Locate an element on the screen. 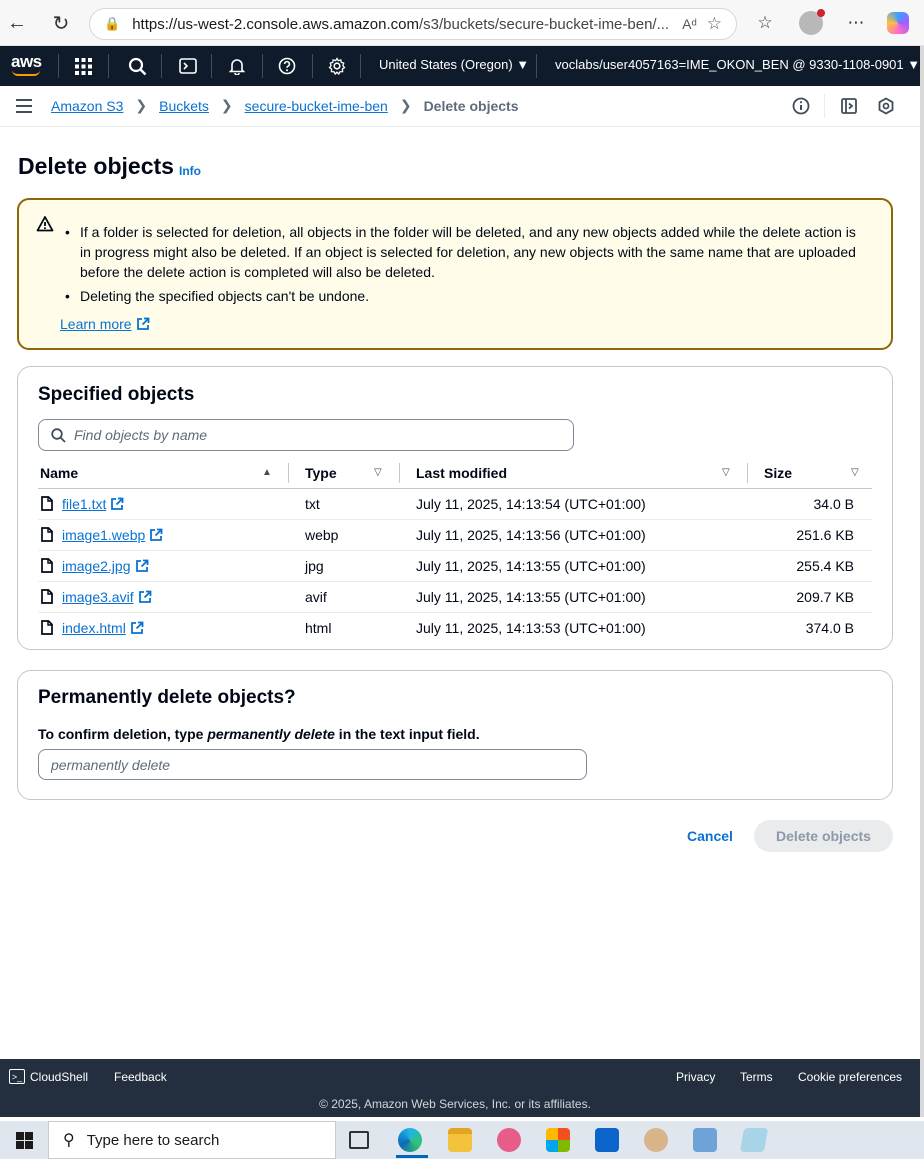  info-circle-icon is located at coordinates (801, 106).